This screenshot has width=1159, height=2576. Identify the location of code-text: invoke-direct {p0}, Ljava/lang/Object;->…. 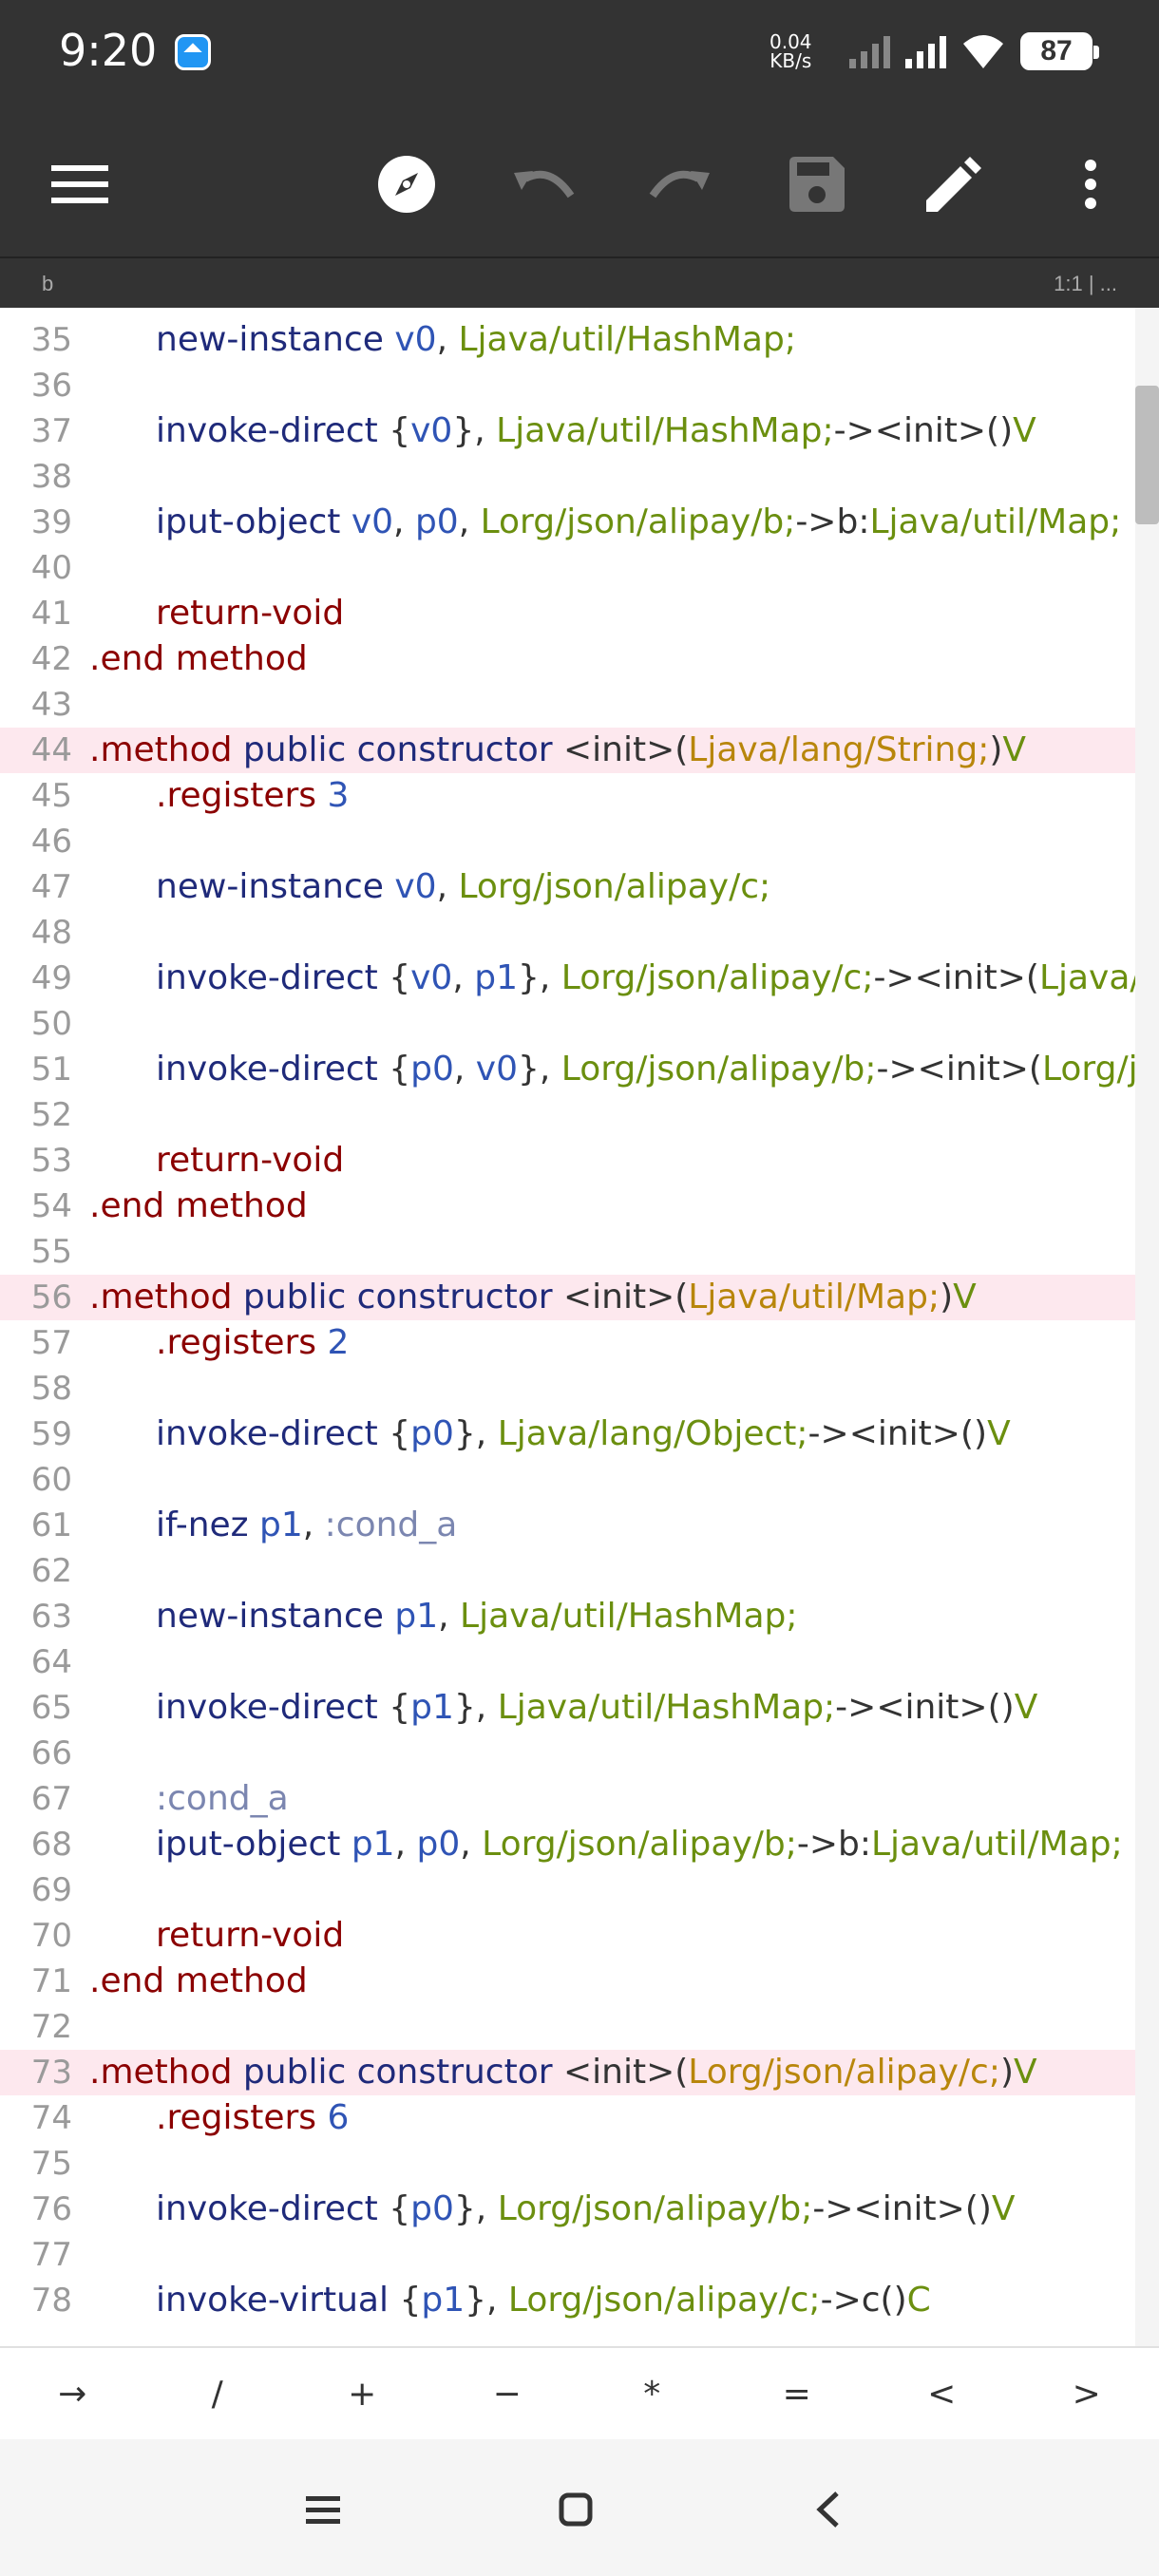
(583, 1434).